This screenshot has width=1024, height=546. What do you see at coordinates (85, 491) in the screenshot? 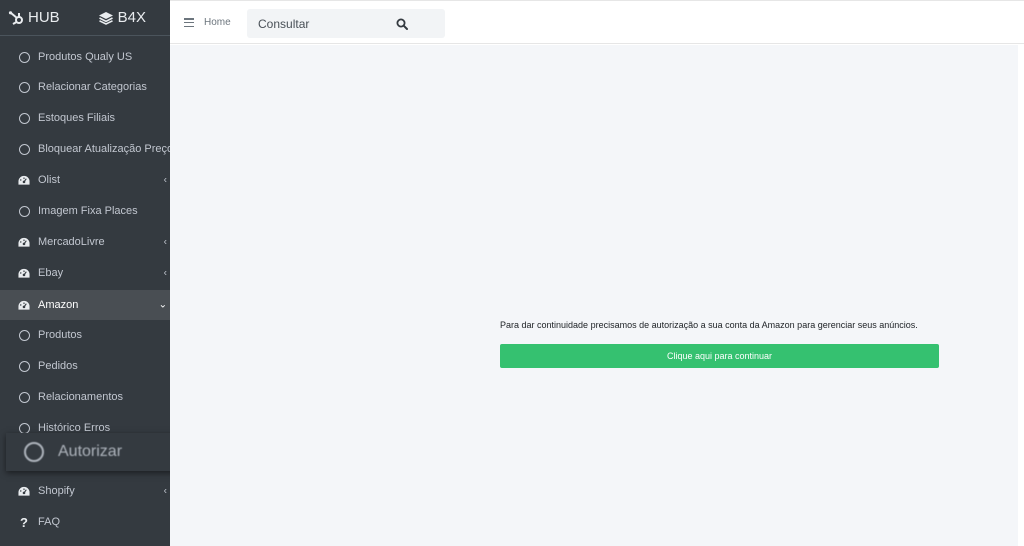
I see `sidebar-item-shopify: Shopify ‹` at bounding box center [85, 491].